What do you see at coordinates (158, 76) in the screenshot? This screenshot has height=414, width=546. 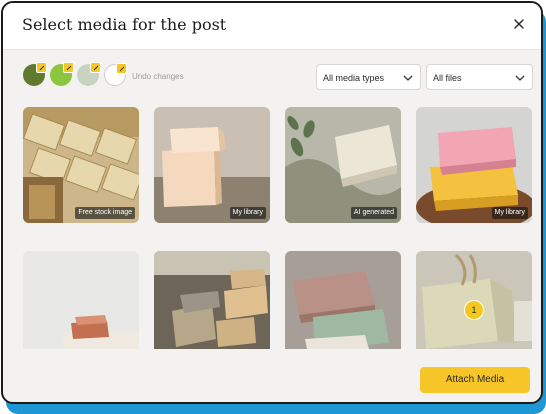 I see `undo-changes-link: Undo changes` at bounding box center [158, 76].